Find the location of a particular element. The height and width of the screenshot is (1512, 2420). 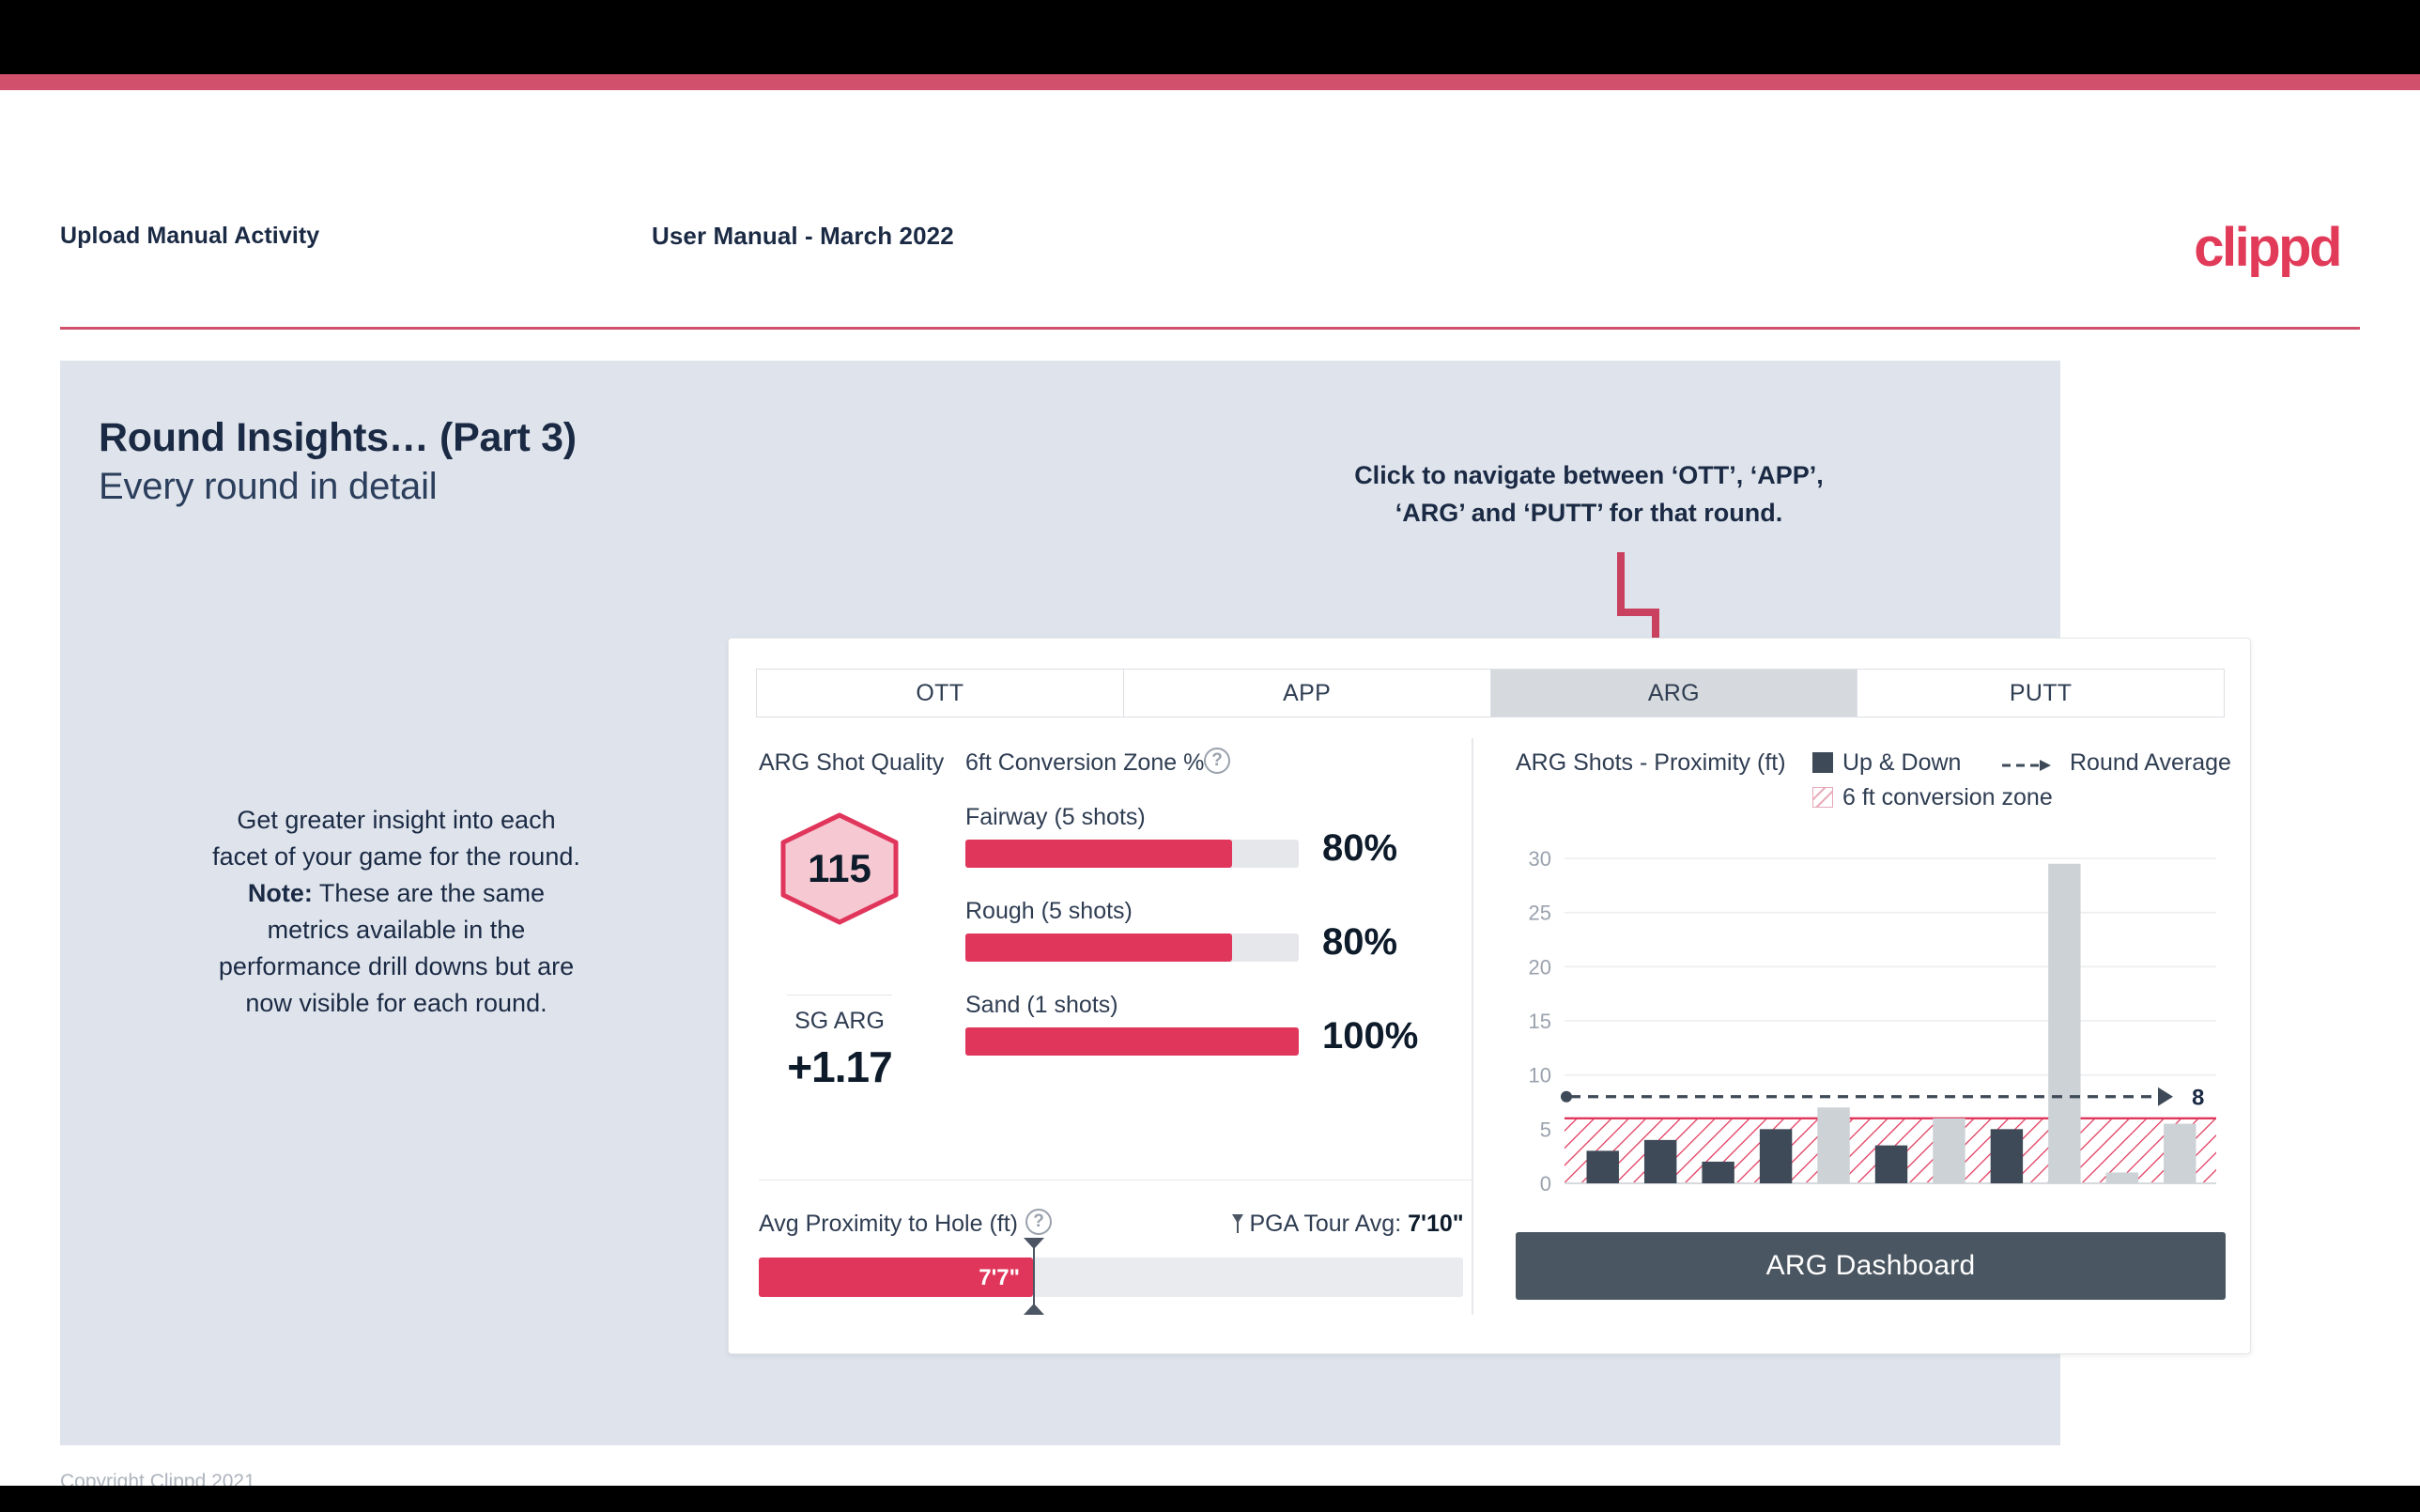

svg-text: 30 is located at coordinates (1540, 861).